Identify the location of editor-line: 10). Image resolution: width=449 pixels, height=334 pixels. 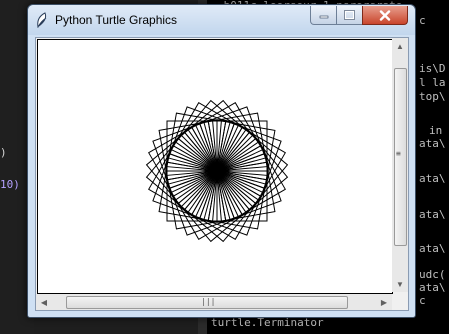
(10, 184).